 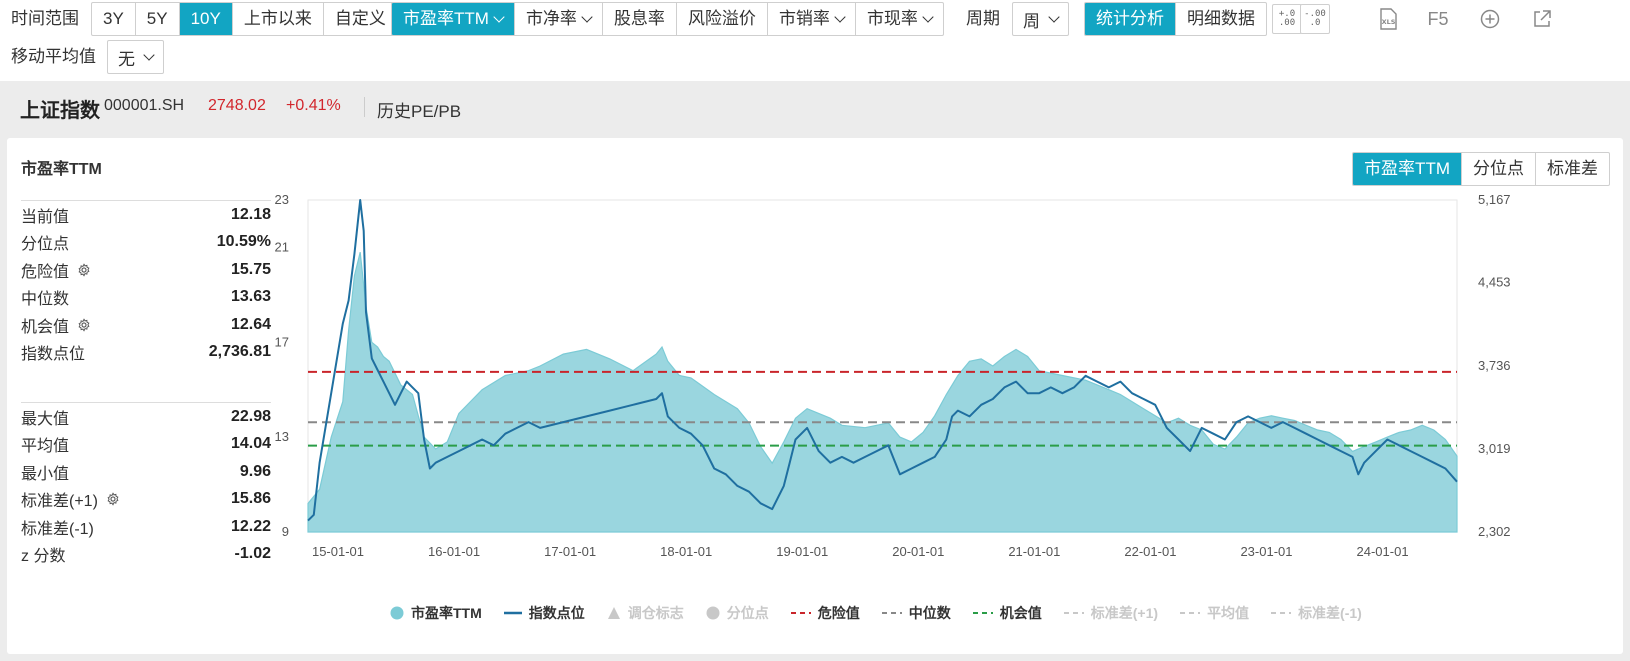 I want to click on y-right-tick-label: 4,453, so click(x=1494, y=282).